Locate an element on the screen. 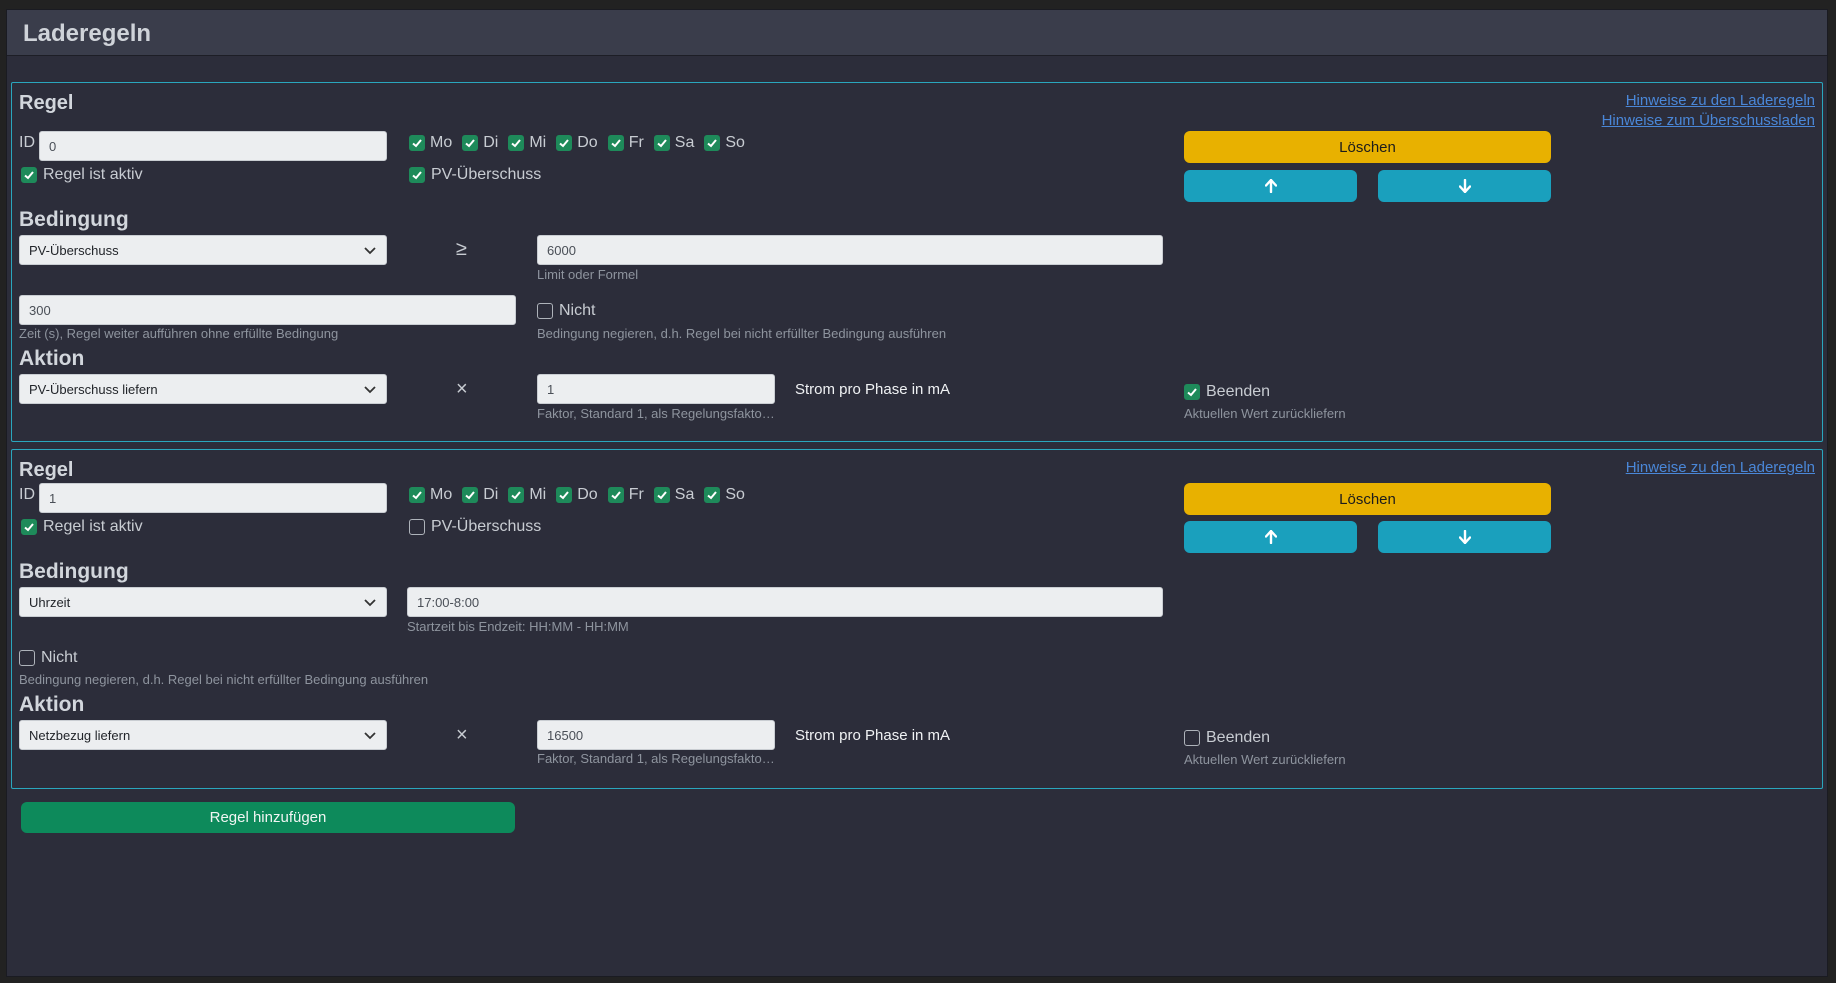  time-range-hint: Startzeit bis Endzeit: HH:MM - HH:MM is located at coordinates (518, 626).